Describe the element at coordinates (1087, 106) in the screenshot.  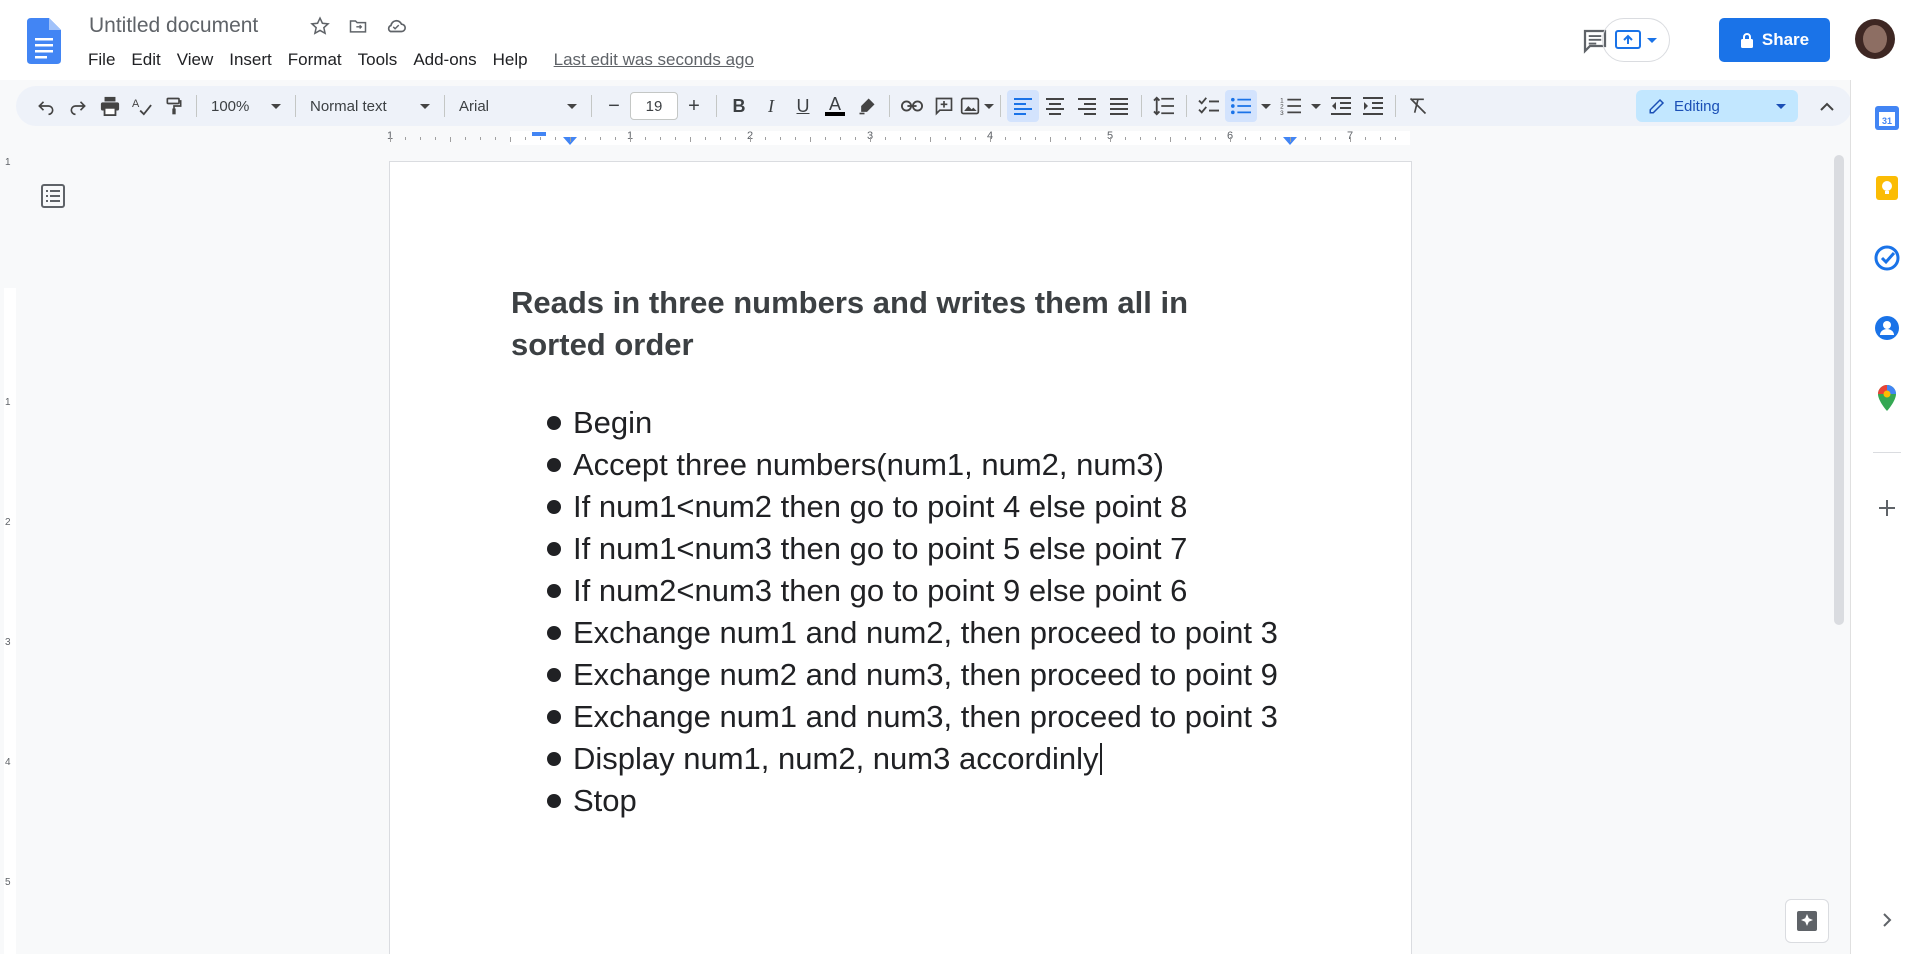
I see `align-right-icon` at that location.